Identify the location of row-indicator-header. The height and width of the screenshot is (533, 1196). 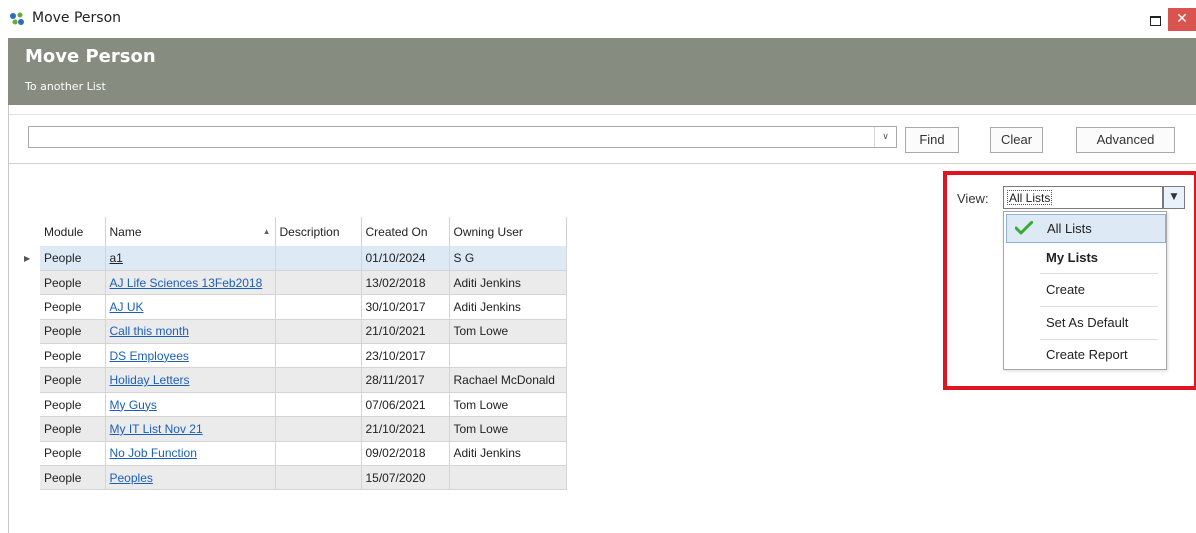
(30, 231).